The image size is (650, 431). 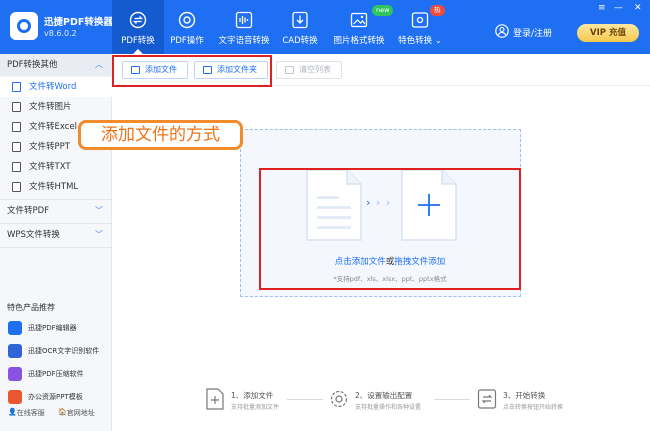 I want to click on sidebar-section-pdf-other: PDF转换其他 ︿, so click(x=56, y=65).